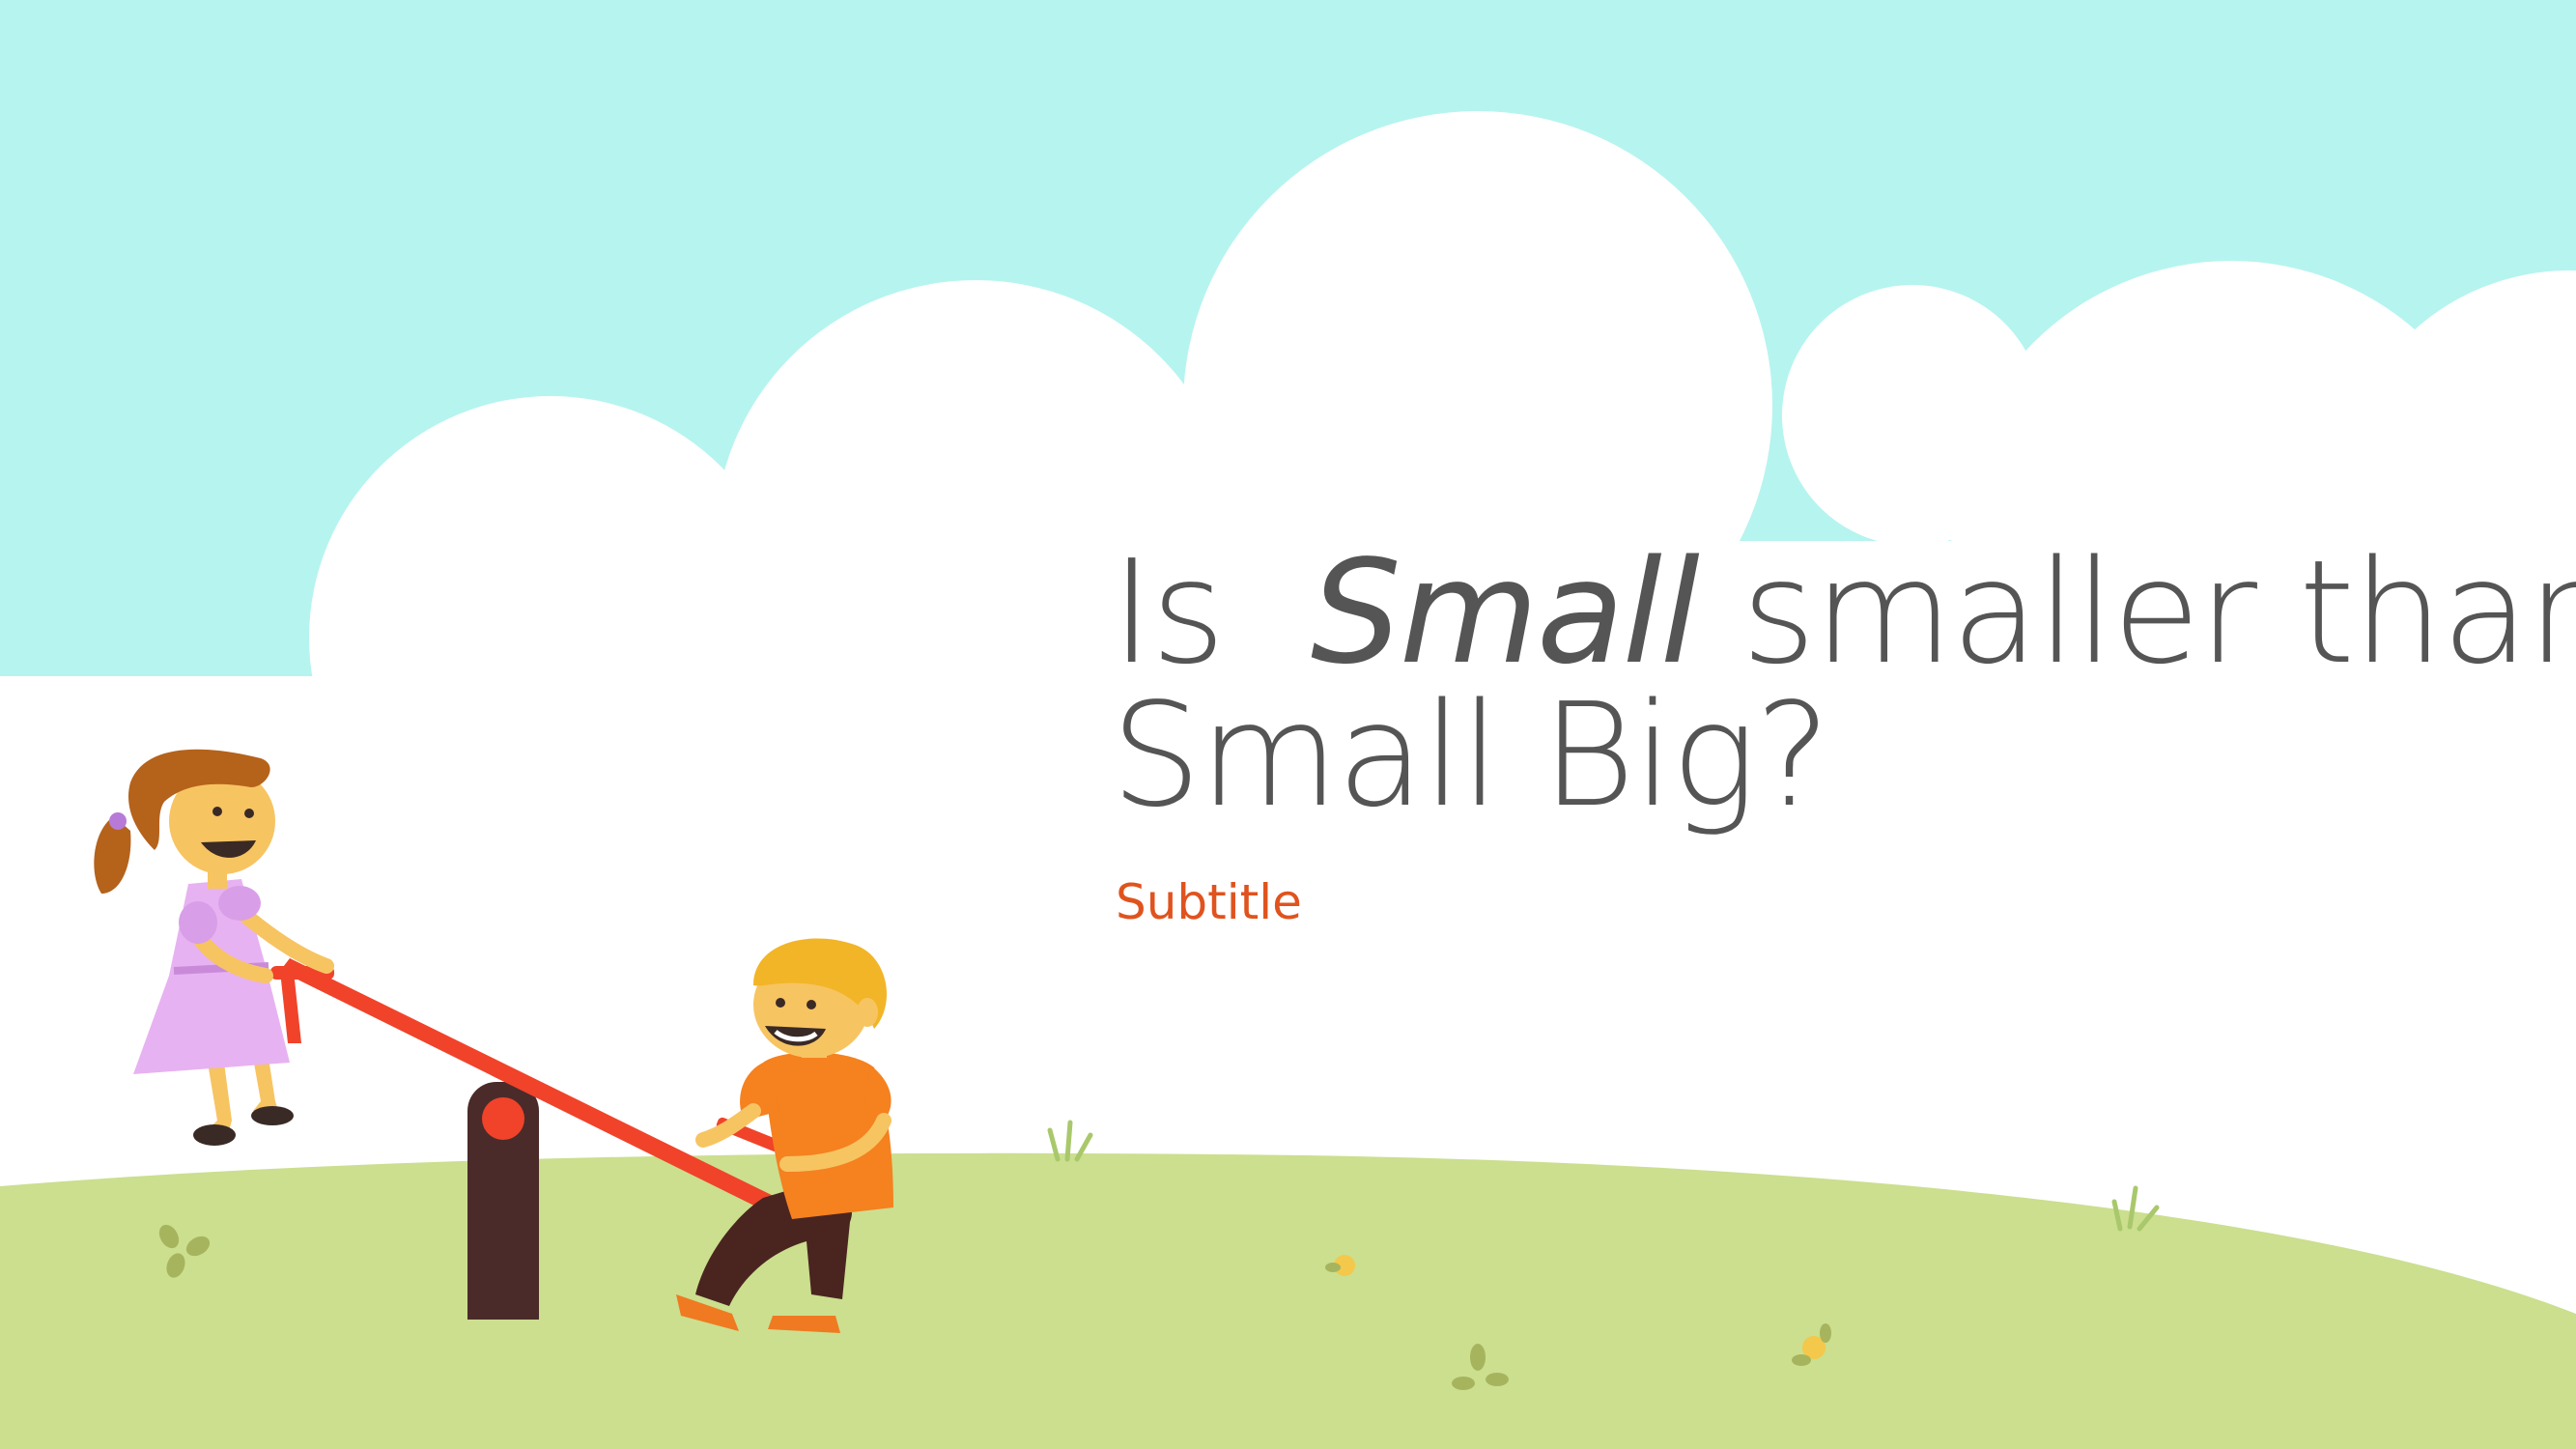 The width and height of the screenshot is (2576, 1449). I want to click on title-word-smaller-than: smaller than, so click(2158, 612).